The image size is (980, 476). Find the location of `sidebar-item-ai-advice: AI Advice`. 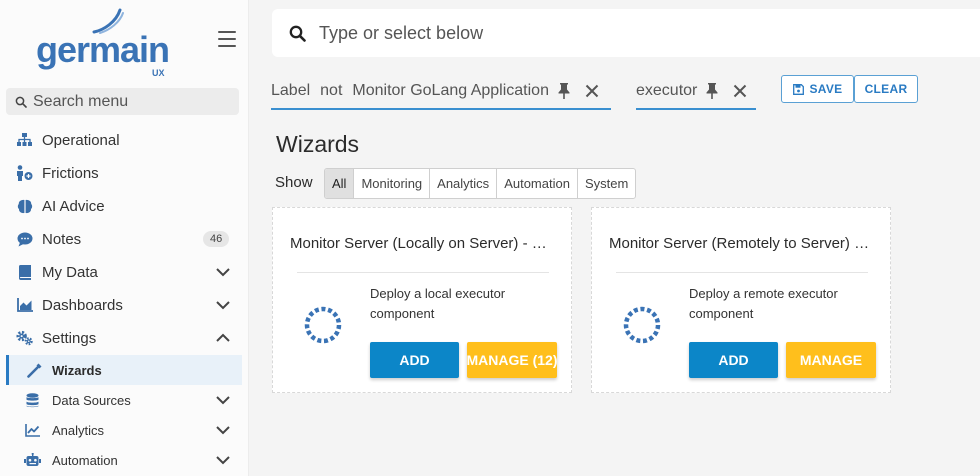

sidebar-item-ai-advice: AI Advice is located at coordinates (120, 206).